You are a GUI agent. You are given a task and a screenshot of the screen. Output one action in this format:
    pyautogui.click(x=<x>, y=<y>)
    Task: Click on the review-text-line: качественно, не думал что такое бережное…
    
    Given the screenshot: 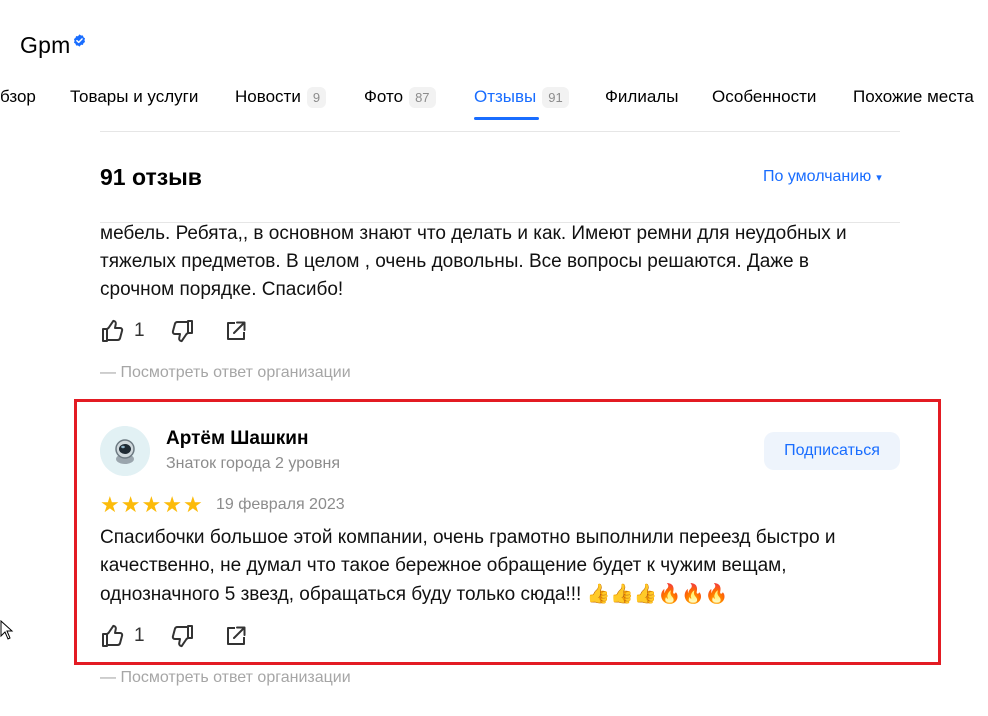 What is the action you would take?
    pyautogui.click(x=443, y=565)
    